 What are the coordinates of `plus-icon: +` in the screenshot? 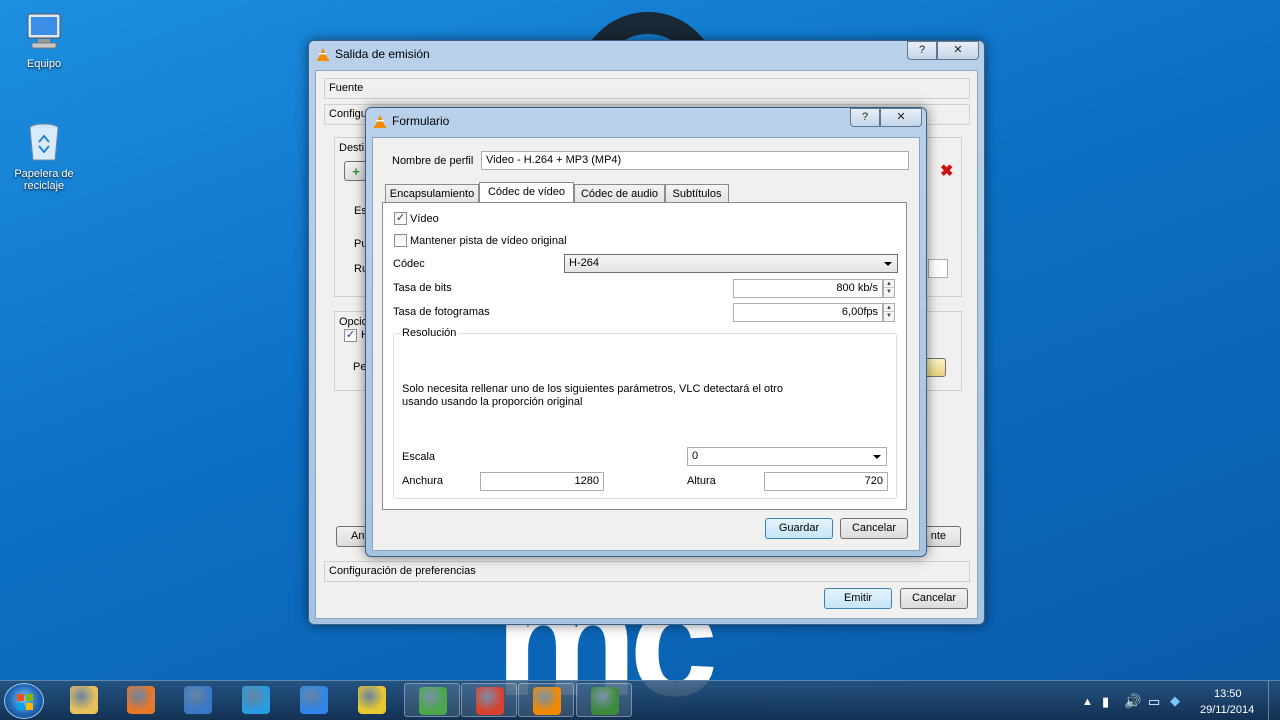 It's located at (356, 171).